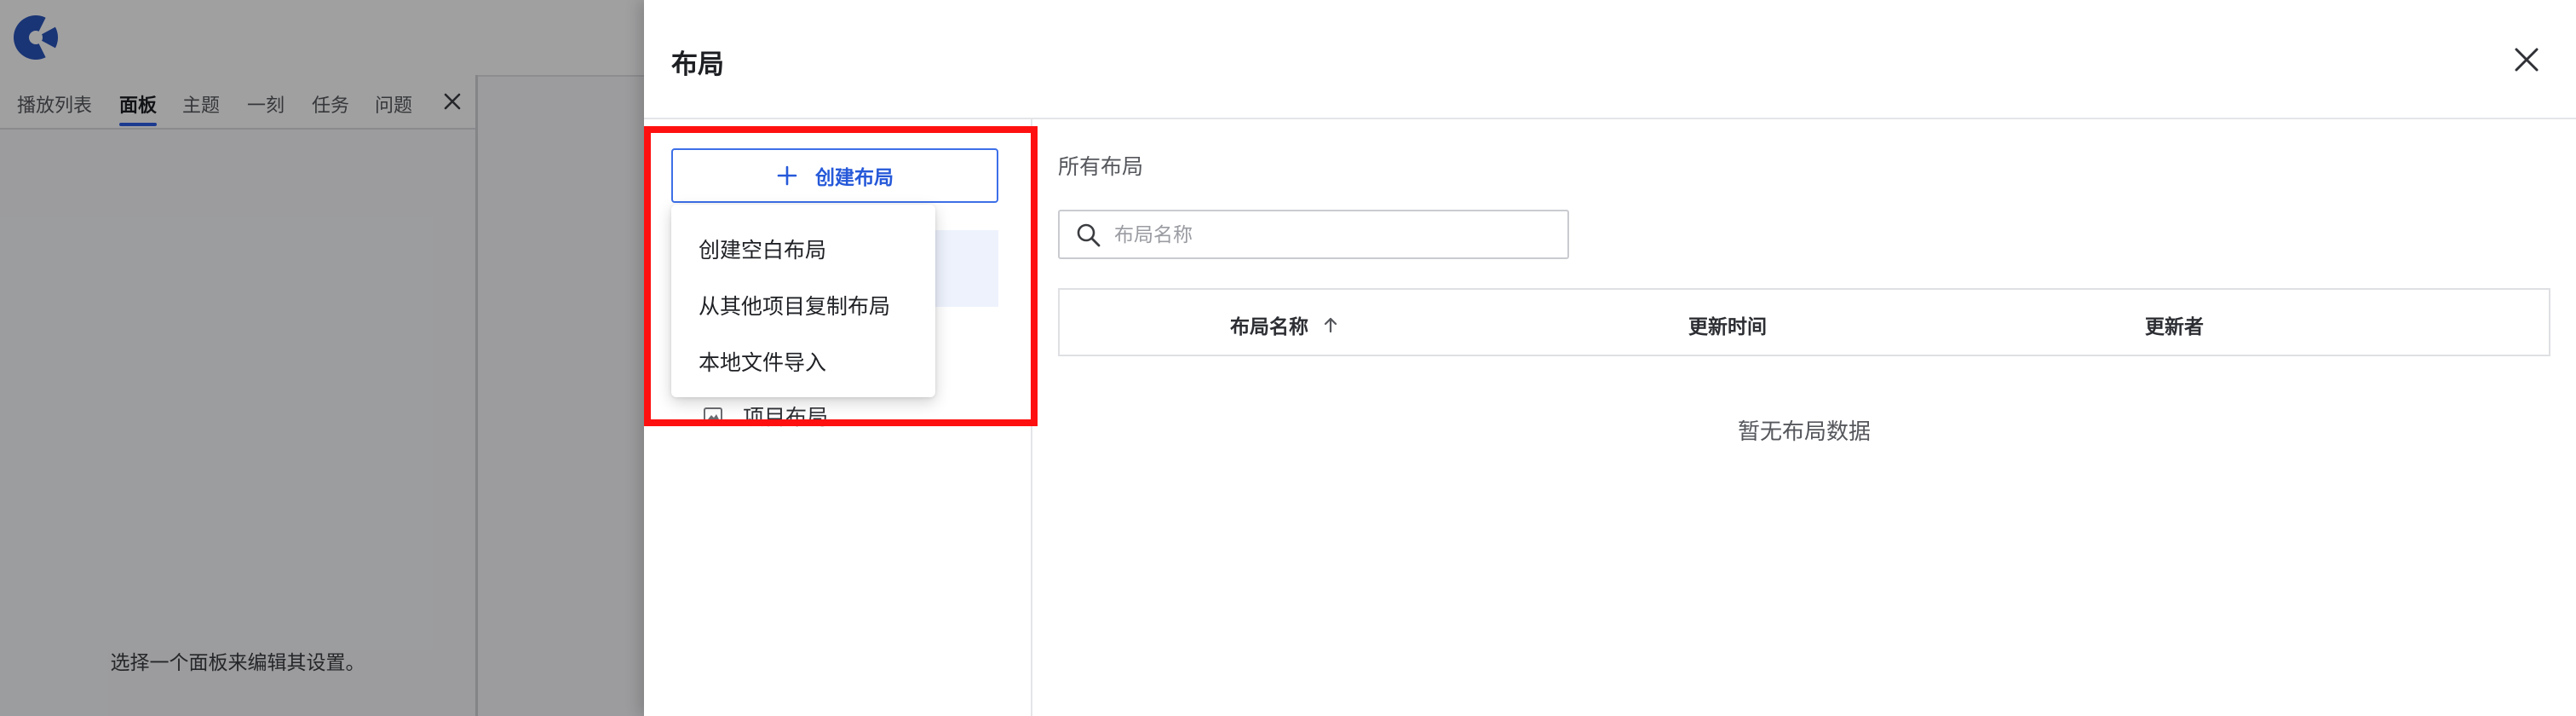 This screenshot has height=716, width=2576. I want to click on column-header-updater: 更新者, so click(2174, 324).